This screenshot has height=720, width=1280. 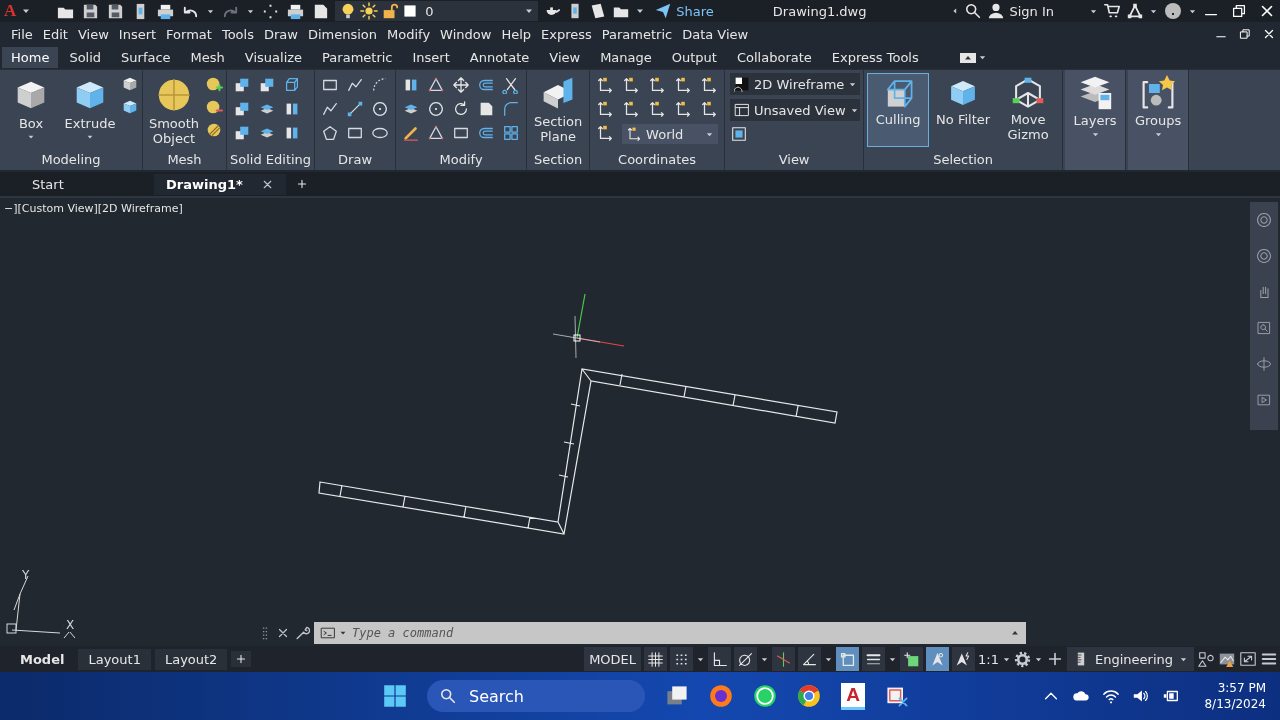 What do you see at coordinates (848, 659) in the screenshot?
I see `snap-square-toggle` at bounding box center [848, 659].